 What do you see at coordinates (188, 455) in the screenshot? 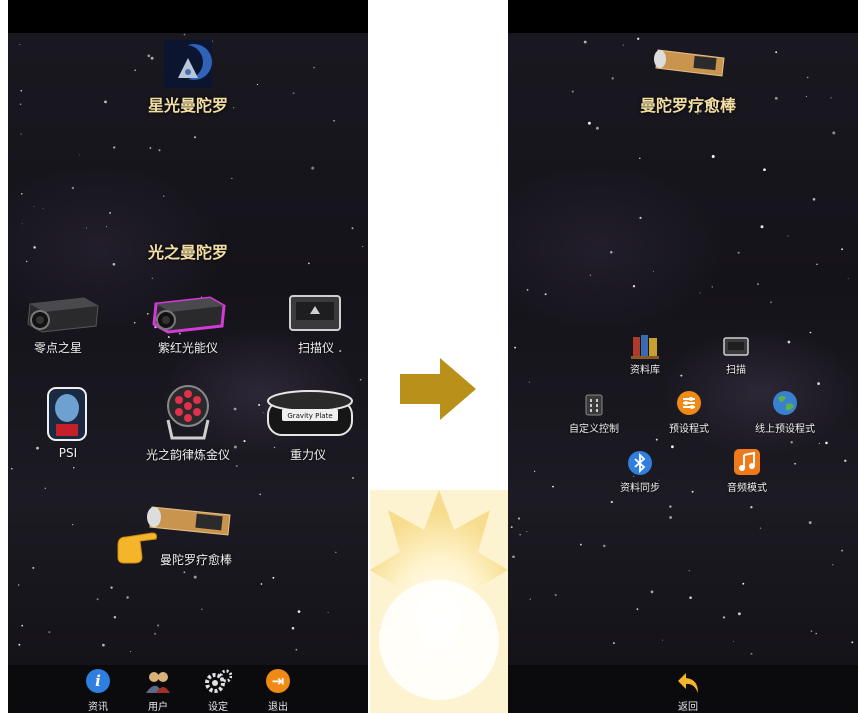
I see `device-label: 光之韵律炼金仪` at bounding box center [188, 455].